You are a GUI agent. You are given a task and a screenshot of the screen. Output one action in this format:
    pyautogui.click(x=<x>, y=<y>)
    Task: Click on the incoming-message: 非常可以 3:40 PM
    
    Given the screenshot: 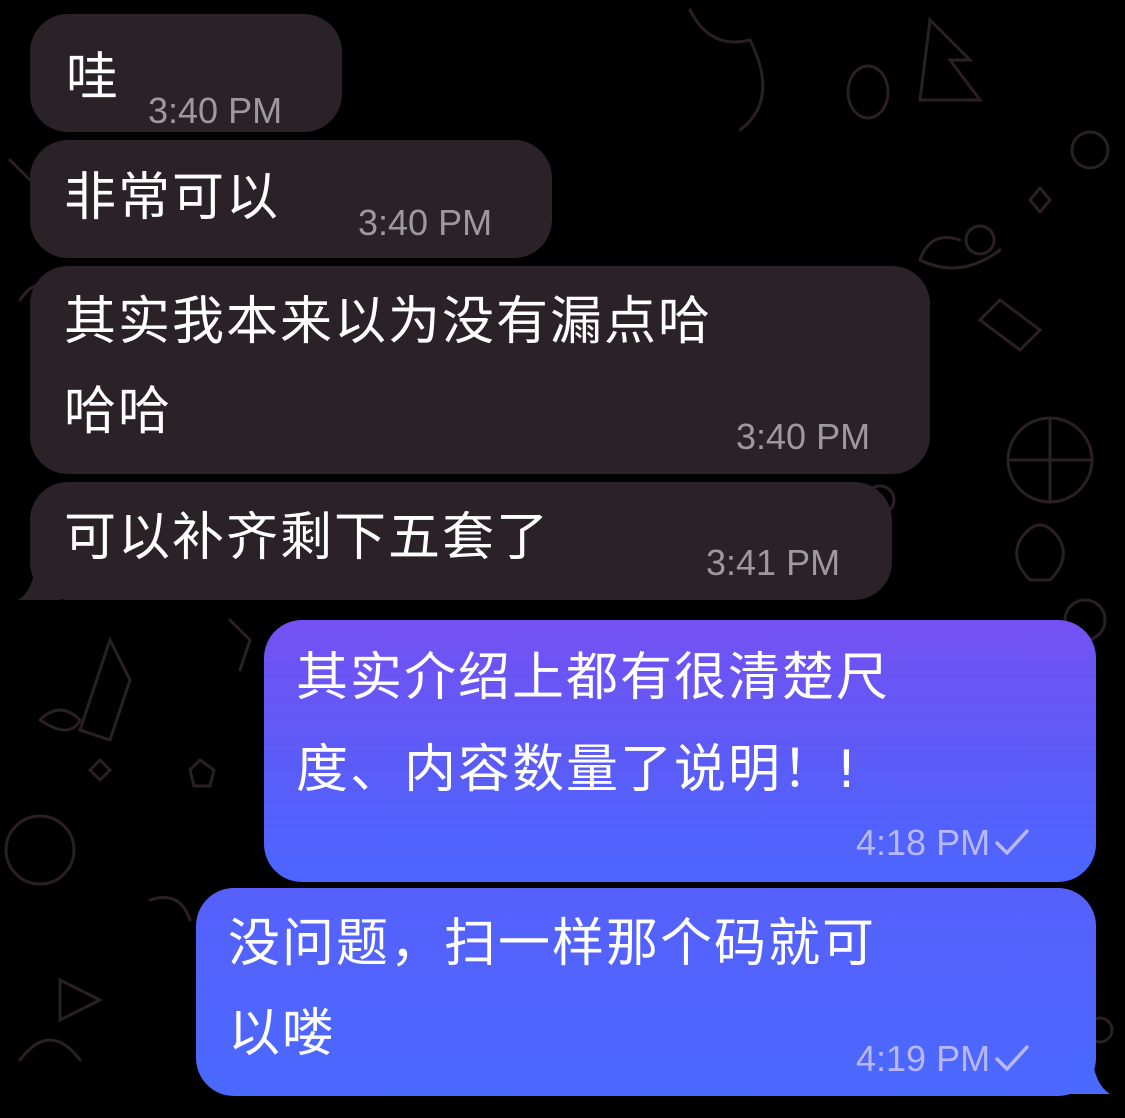 What is the action you would take?
    pyautogui.click(x=291, y=199)
    